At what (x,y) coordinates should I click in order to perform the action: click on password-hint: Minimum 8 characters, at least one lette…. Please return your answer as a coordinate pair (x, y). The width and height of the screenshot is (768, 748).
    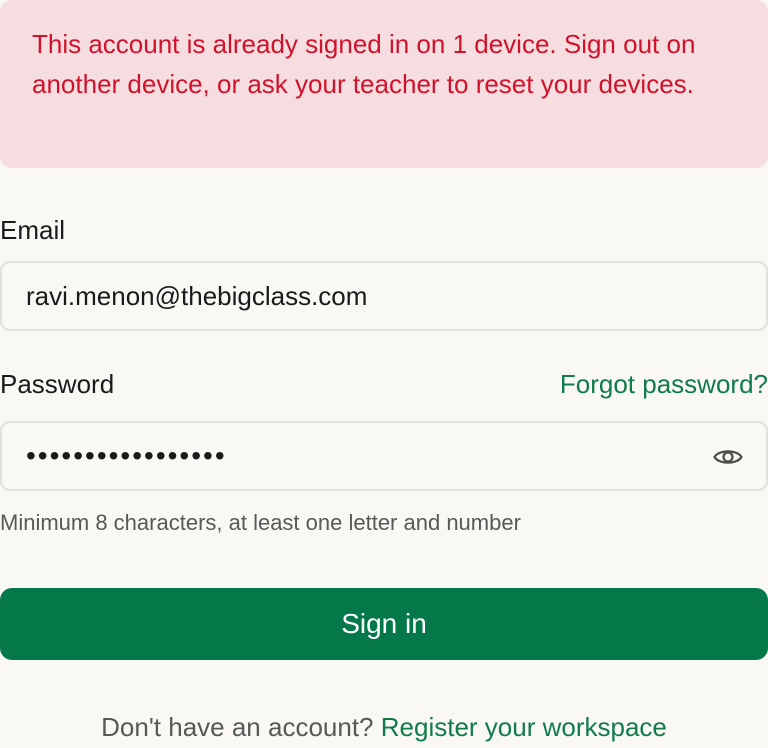
    Looking at the image, I should click on (260, 522).